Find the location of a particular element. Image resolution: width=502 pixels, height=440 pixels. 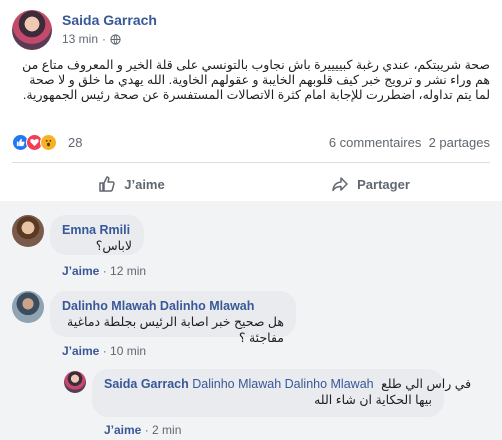

comment-meta: J’aime · 12 min is located at coordinates (104, 271).